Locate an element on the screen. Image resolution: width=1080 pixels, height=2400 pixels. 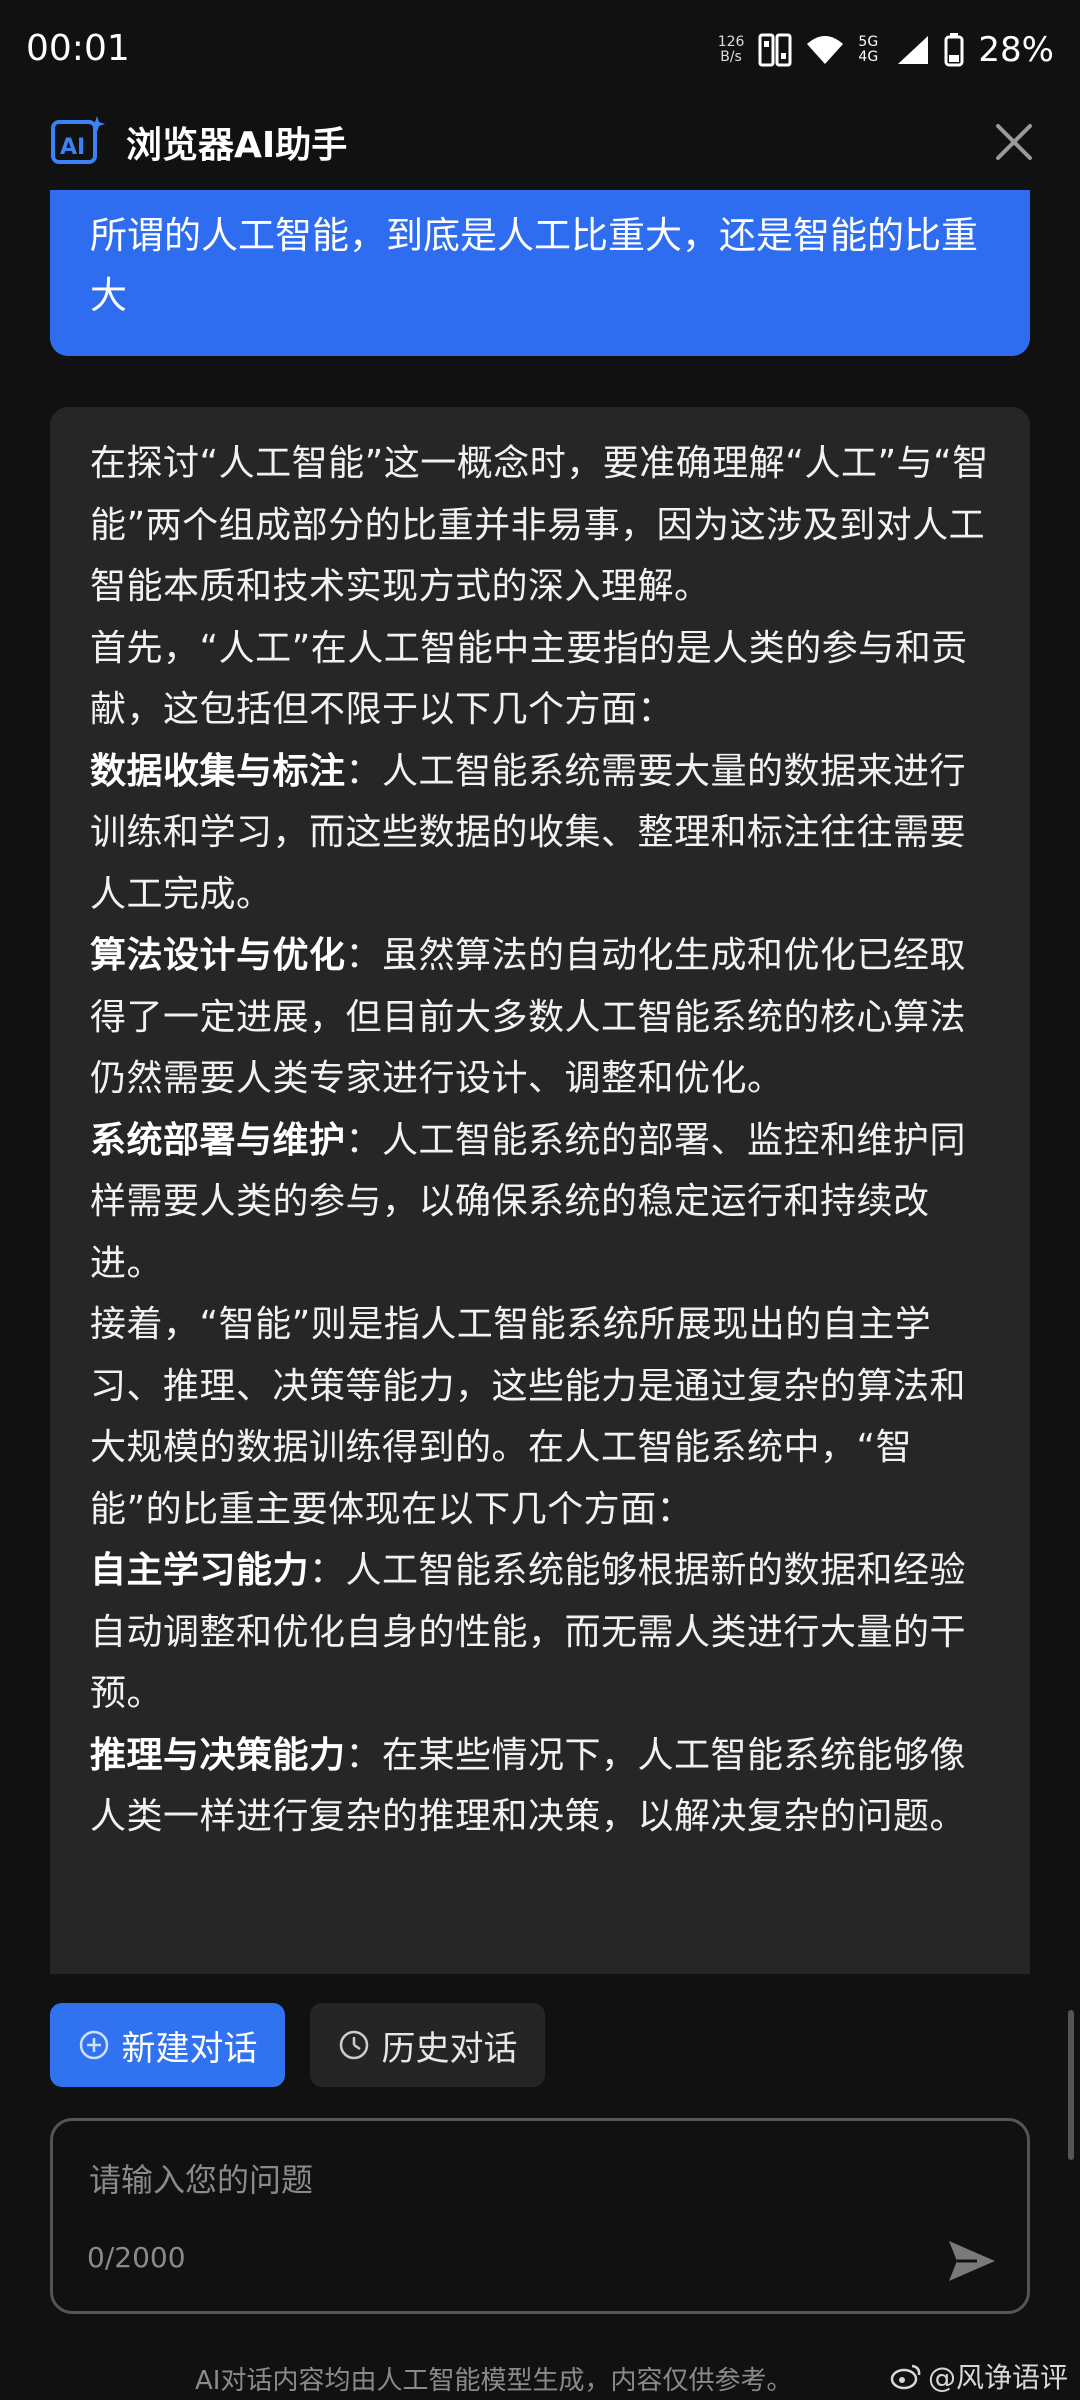
user-message-text: 所谓的人工智能，到底是人工比重大，还是智能的比重大 is located at coordinates (534, 265).